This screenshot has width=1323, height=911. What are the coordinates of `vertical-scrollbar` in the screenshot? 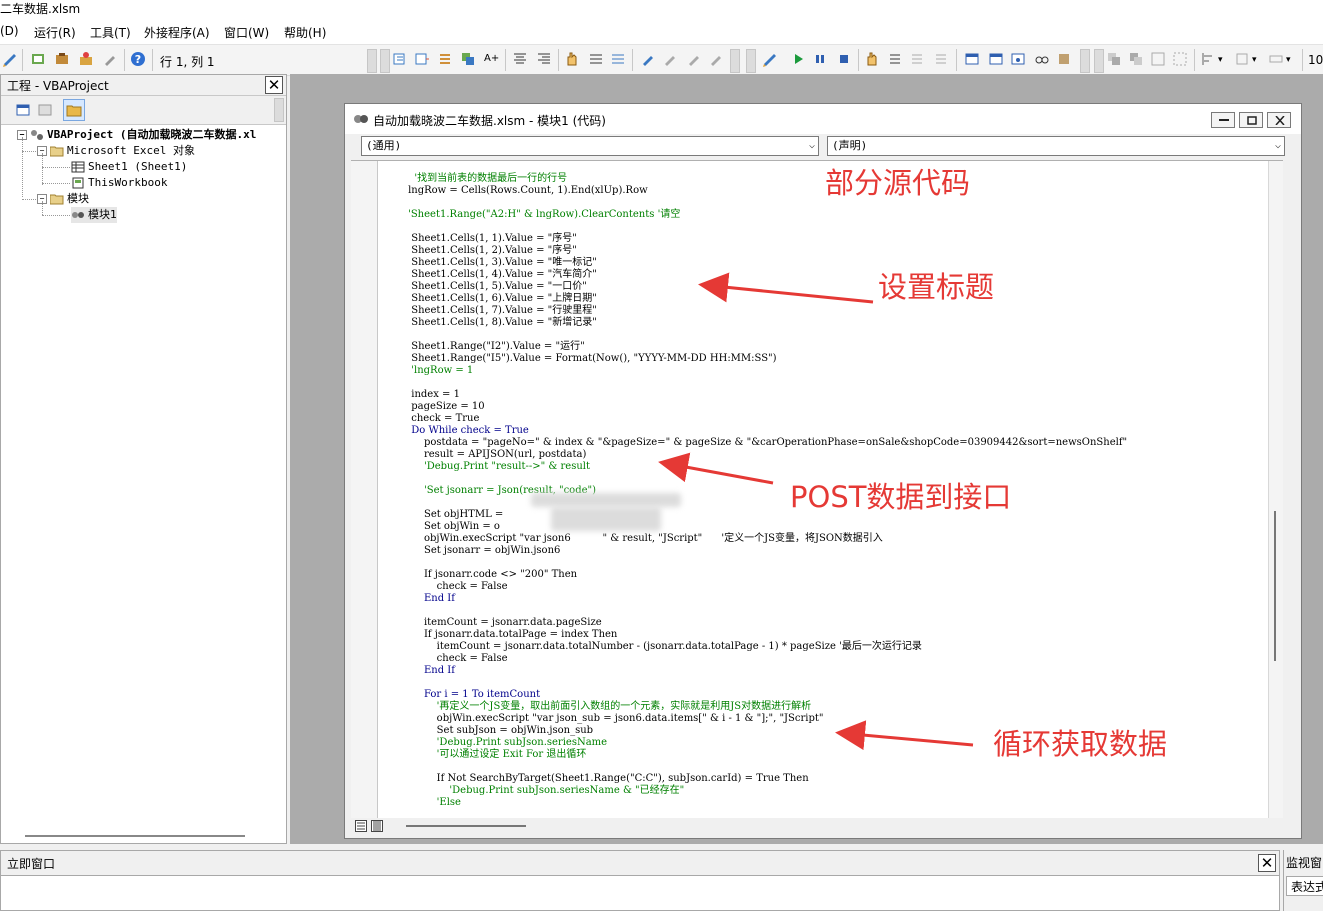 It's located at (1275, 490).